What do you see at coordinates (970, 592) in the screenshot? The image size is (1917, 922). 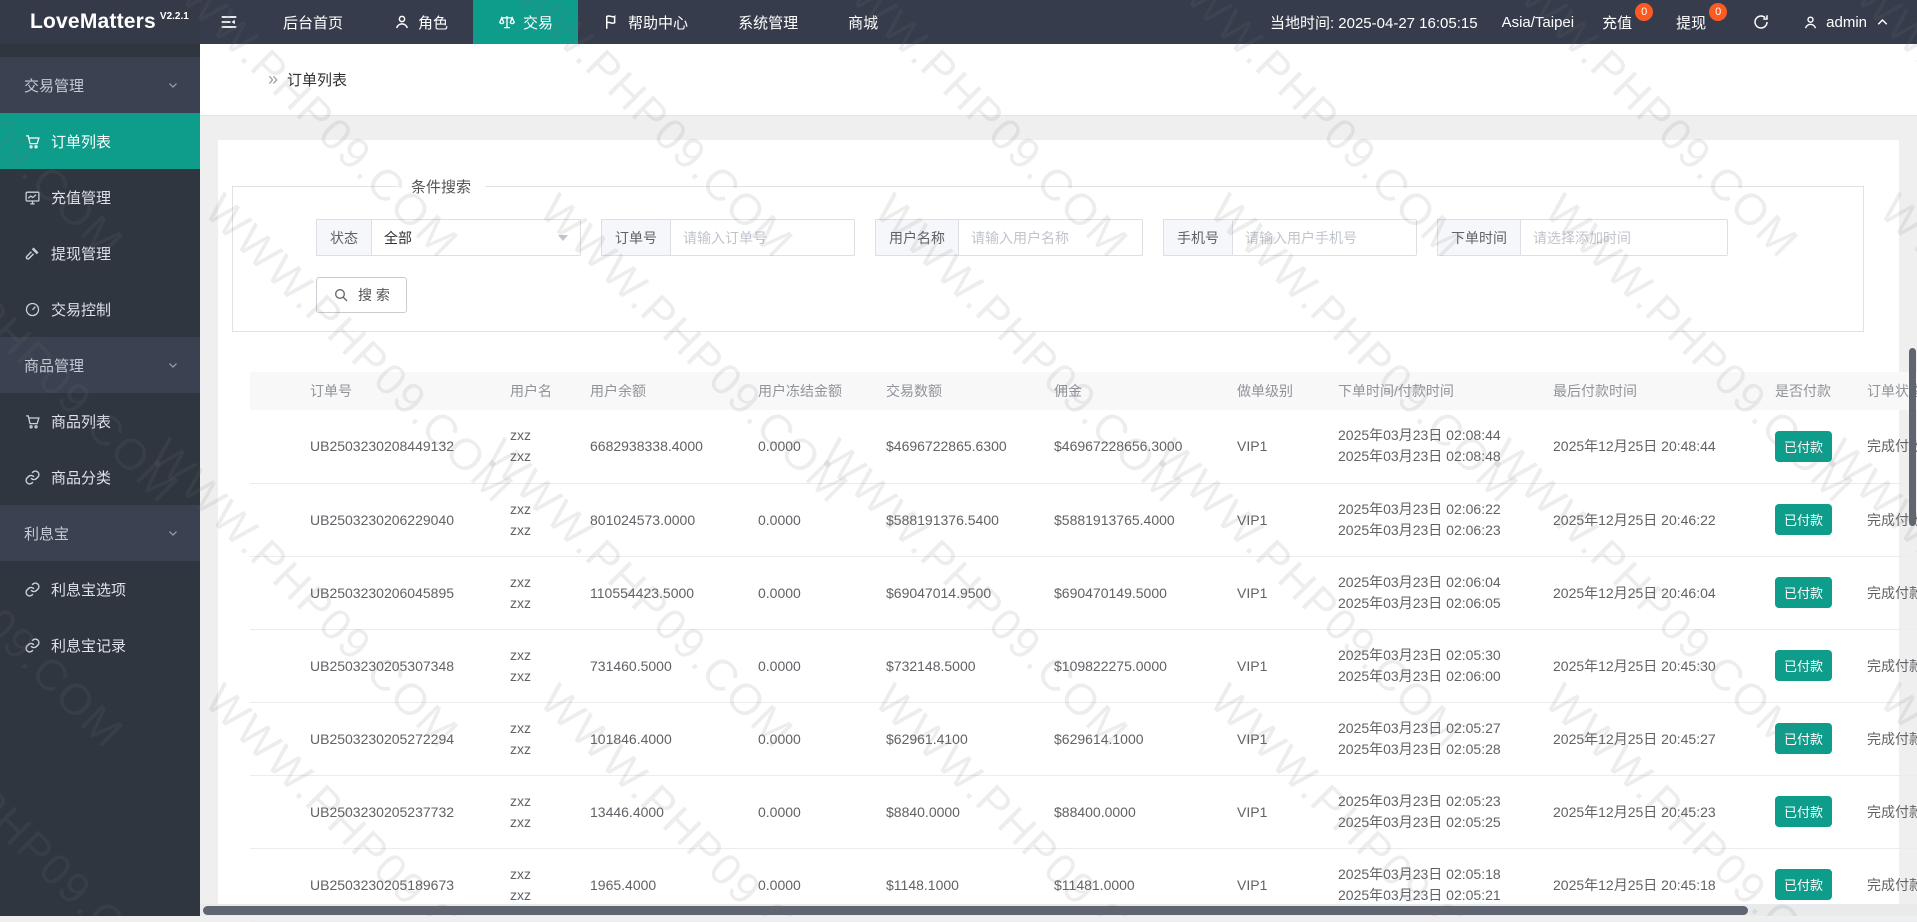 I see `cell-amount: $69047014.9500` at bounding box center [970, 592].